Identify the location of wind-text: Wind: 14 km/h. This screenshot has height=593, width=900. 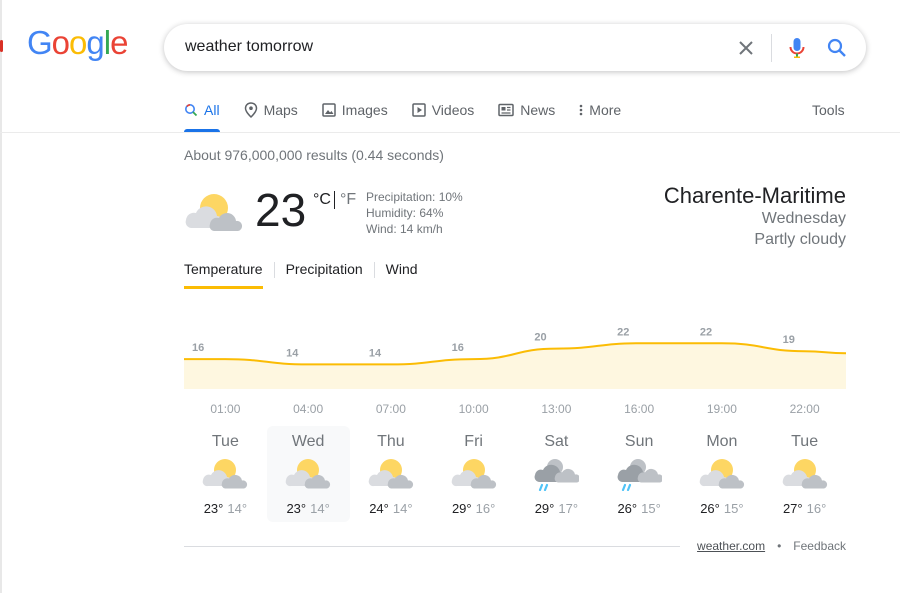
(404, 229).